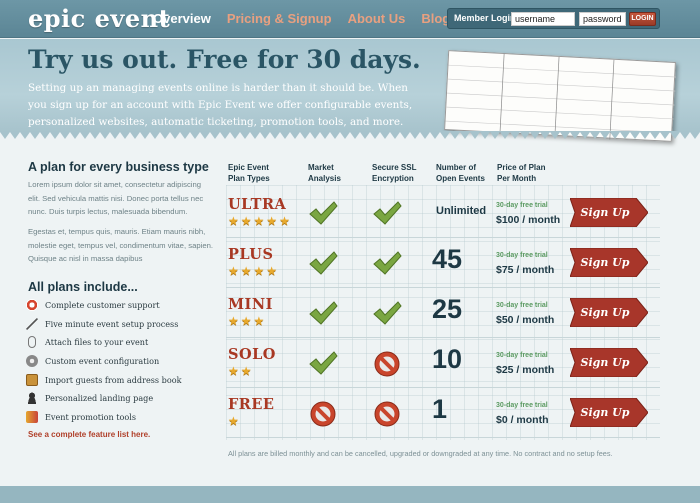 Image resolution: width=700 pixels, height=503 pixels. I want to click on megaphone-icon, so click(32, 416).